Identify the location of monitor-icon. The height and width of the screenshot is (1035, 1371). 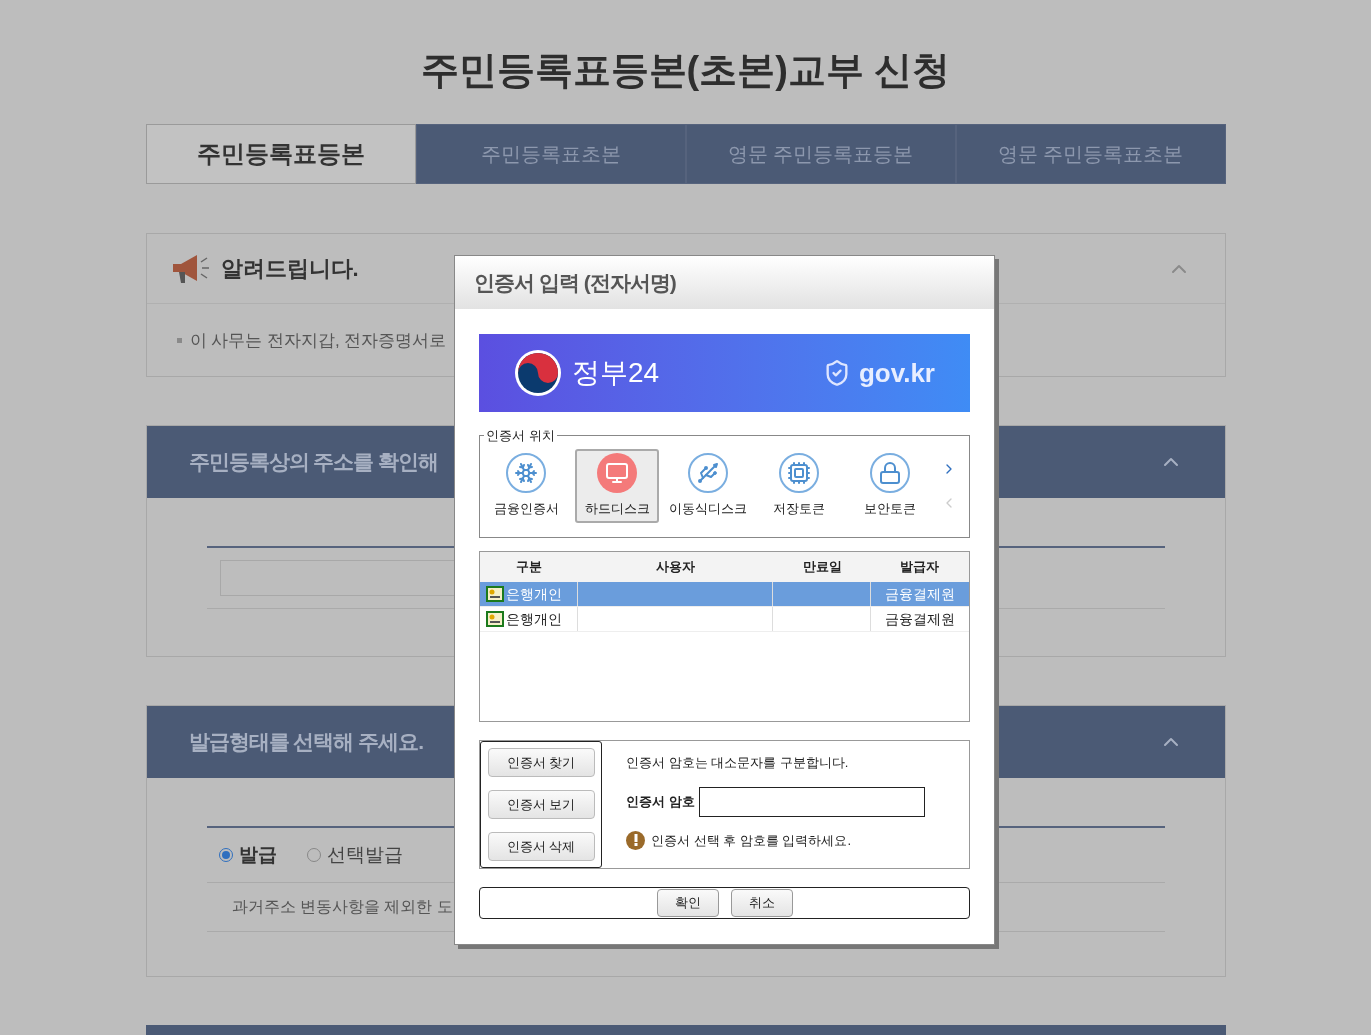
(617, 472).